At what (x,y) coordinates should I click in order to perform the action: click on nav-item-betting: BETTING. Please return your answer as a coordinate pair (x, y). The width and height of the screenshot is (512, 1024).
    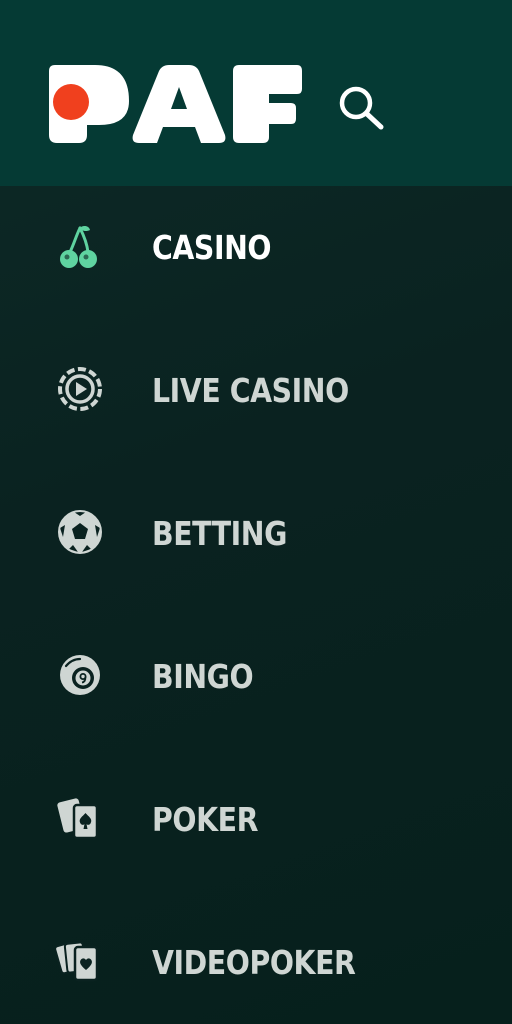
    Looking at the image, I should click on (256, 533).